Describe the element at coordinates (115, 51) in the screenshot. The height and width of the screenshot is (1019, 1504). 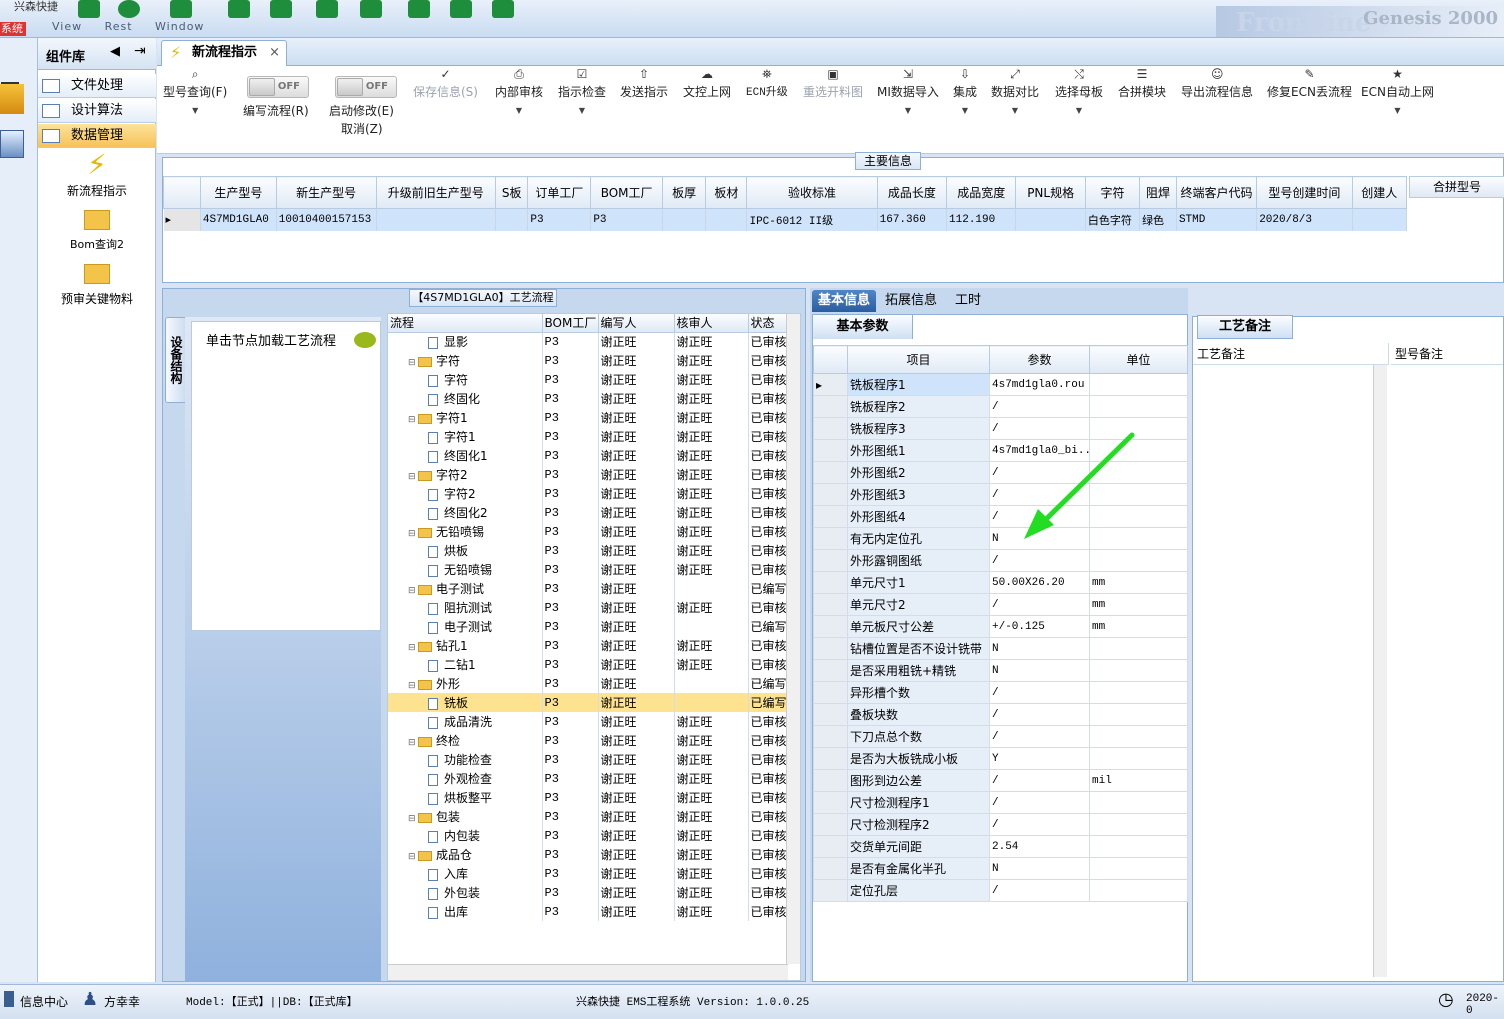
I see `collapse-left-icon: ◀` at that location.